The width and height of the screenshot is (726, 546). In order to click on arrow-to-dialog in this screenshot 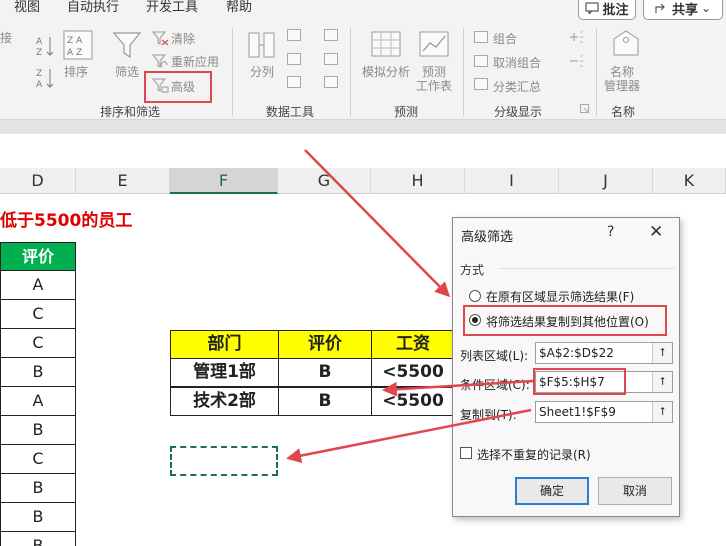, I will do `click(377, 223)`.